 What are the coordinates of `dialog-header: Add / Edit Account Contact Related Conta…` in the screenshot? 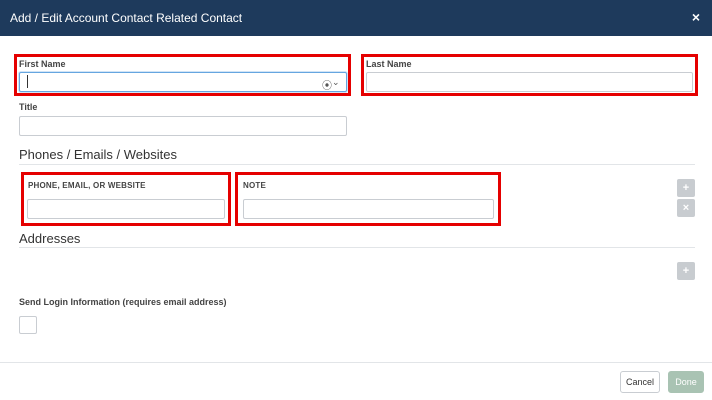 It's located at (356, 18).